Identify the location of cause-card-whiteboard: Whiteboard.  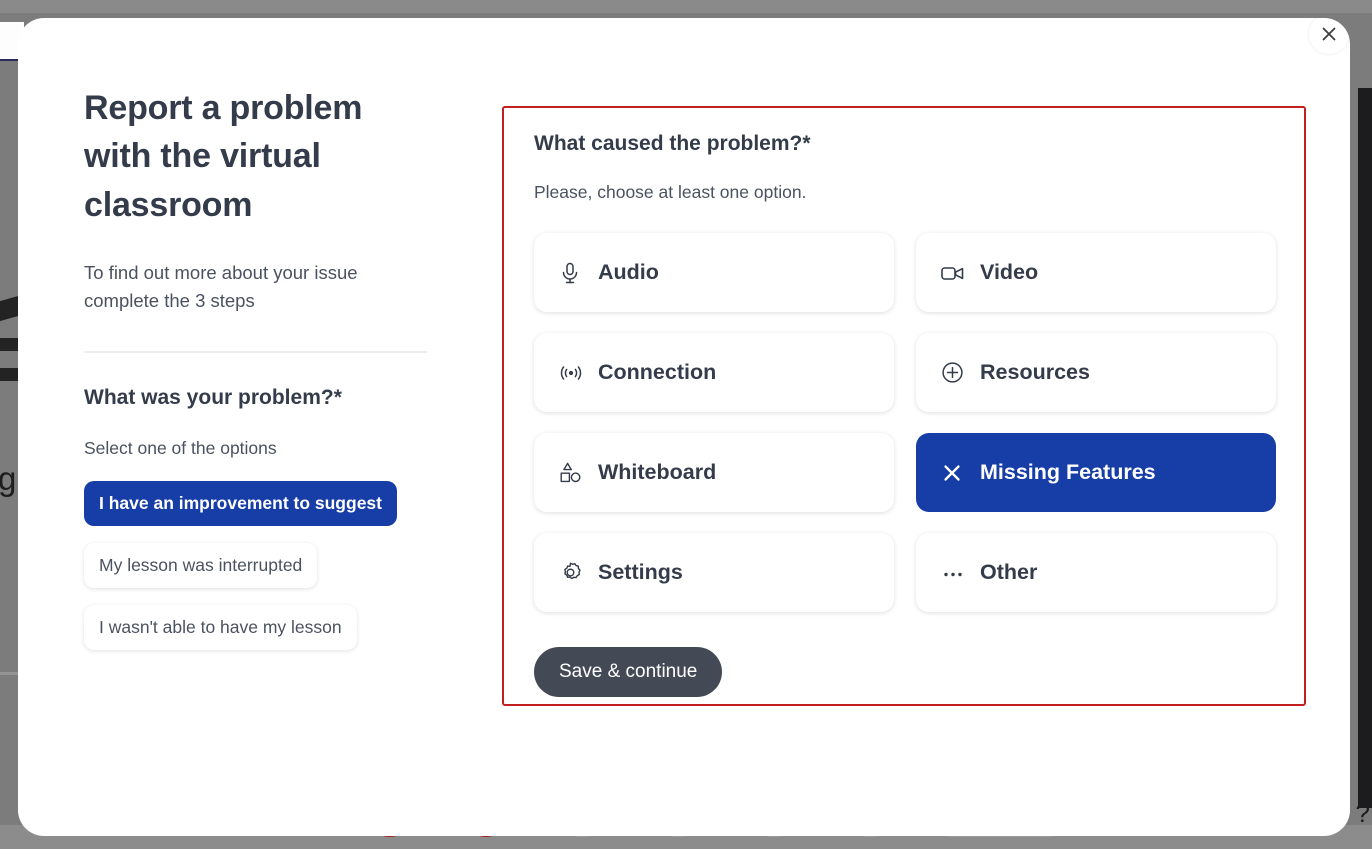
(714, 472).